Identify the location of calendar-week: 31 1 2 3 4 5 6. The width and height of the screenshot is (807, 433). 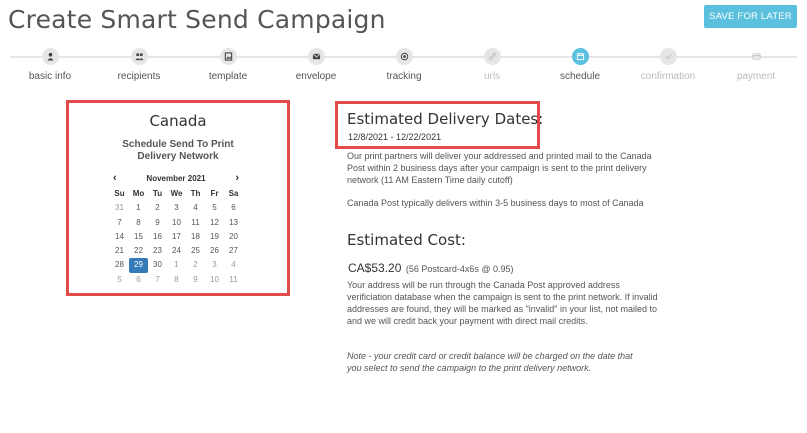
(176, 208).